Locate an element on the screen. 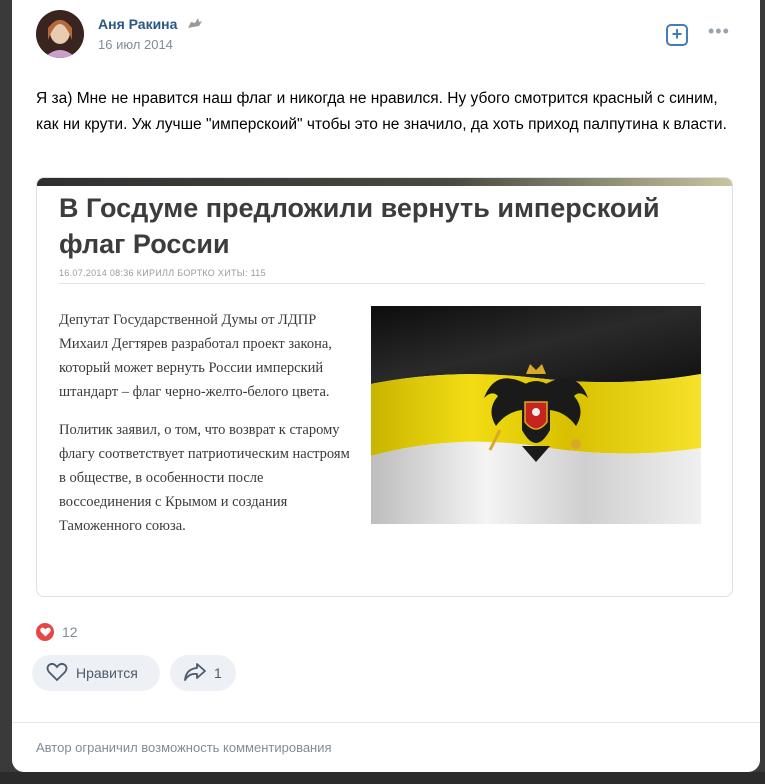 The image size is (765, 784). more-horizontal-icon: ••• is located at coordinates (720, 33).